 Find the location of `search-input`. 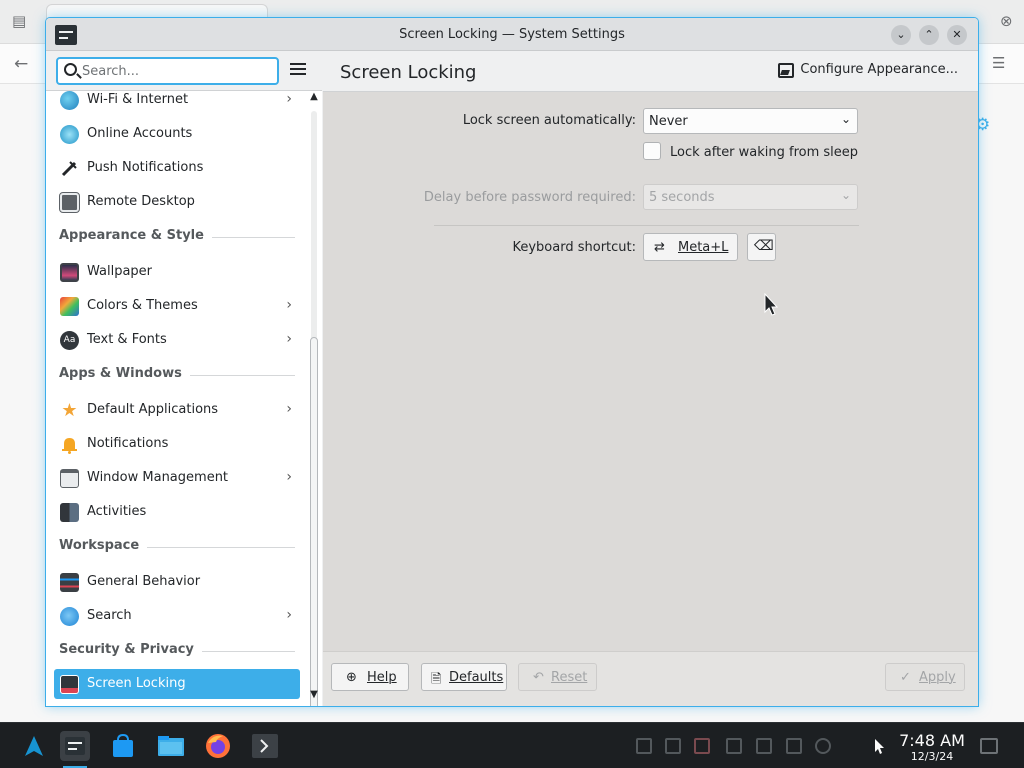

search-input is located at coordinates (177, 71).